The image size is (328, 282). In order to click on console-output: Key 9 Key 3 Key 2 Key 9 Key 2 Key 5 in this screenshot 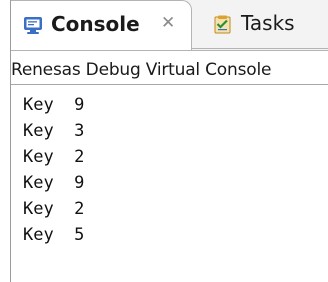, I will do `click(53, 170)`.